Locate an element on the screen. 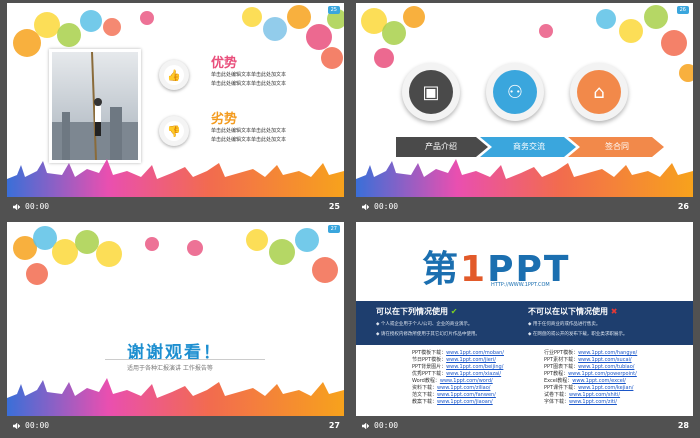 Image resolution: width=700 pixels, height=438 pixels. link-row: 试卷下载：www.1ppt.com/shiti/ is located at coordinates (590, 395).